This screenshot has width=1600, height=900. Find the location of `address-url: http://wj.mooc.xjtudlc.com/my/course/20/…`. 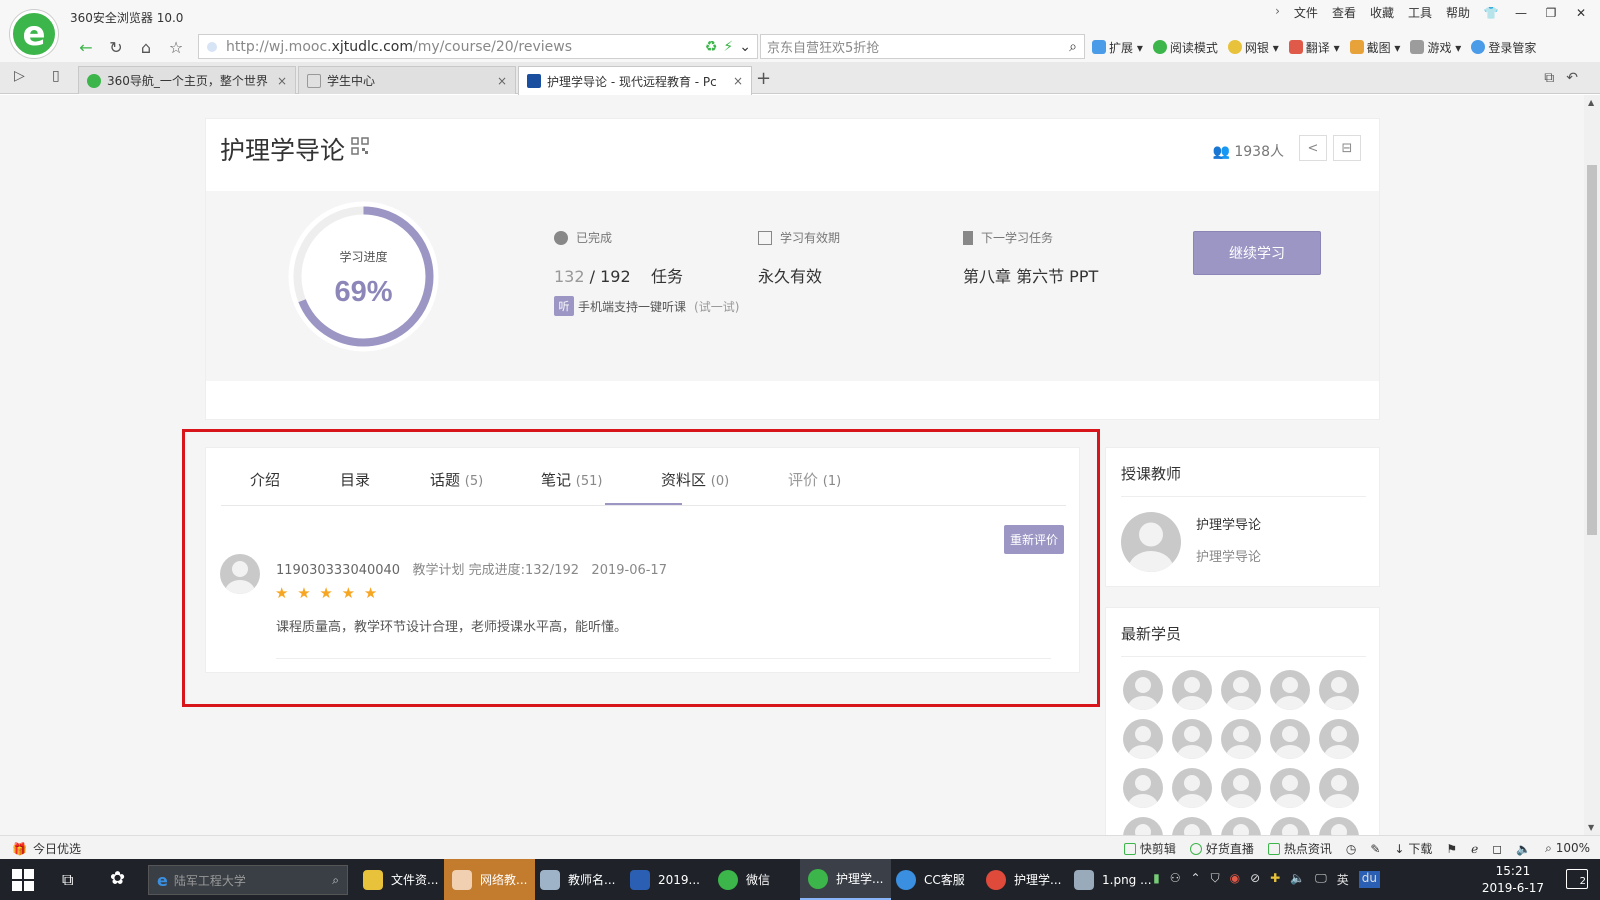

address-url: http://wj.mooc.xjtudlc.com/my/course/20/… is located at coordinates (465, 47).